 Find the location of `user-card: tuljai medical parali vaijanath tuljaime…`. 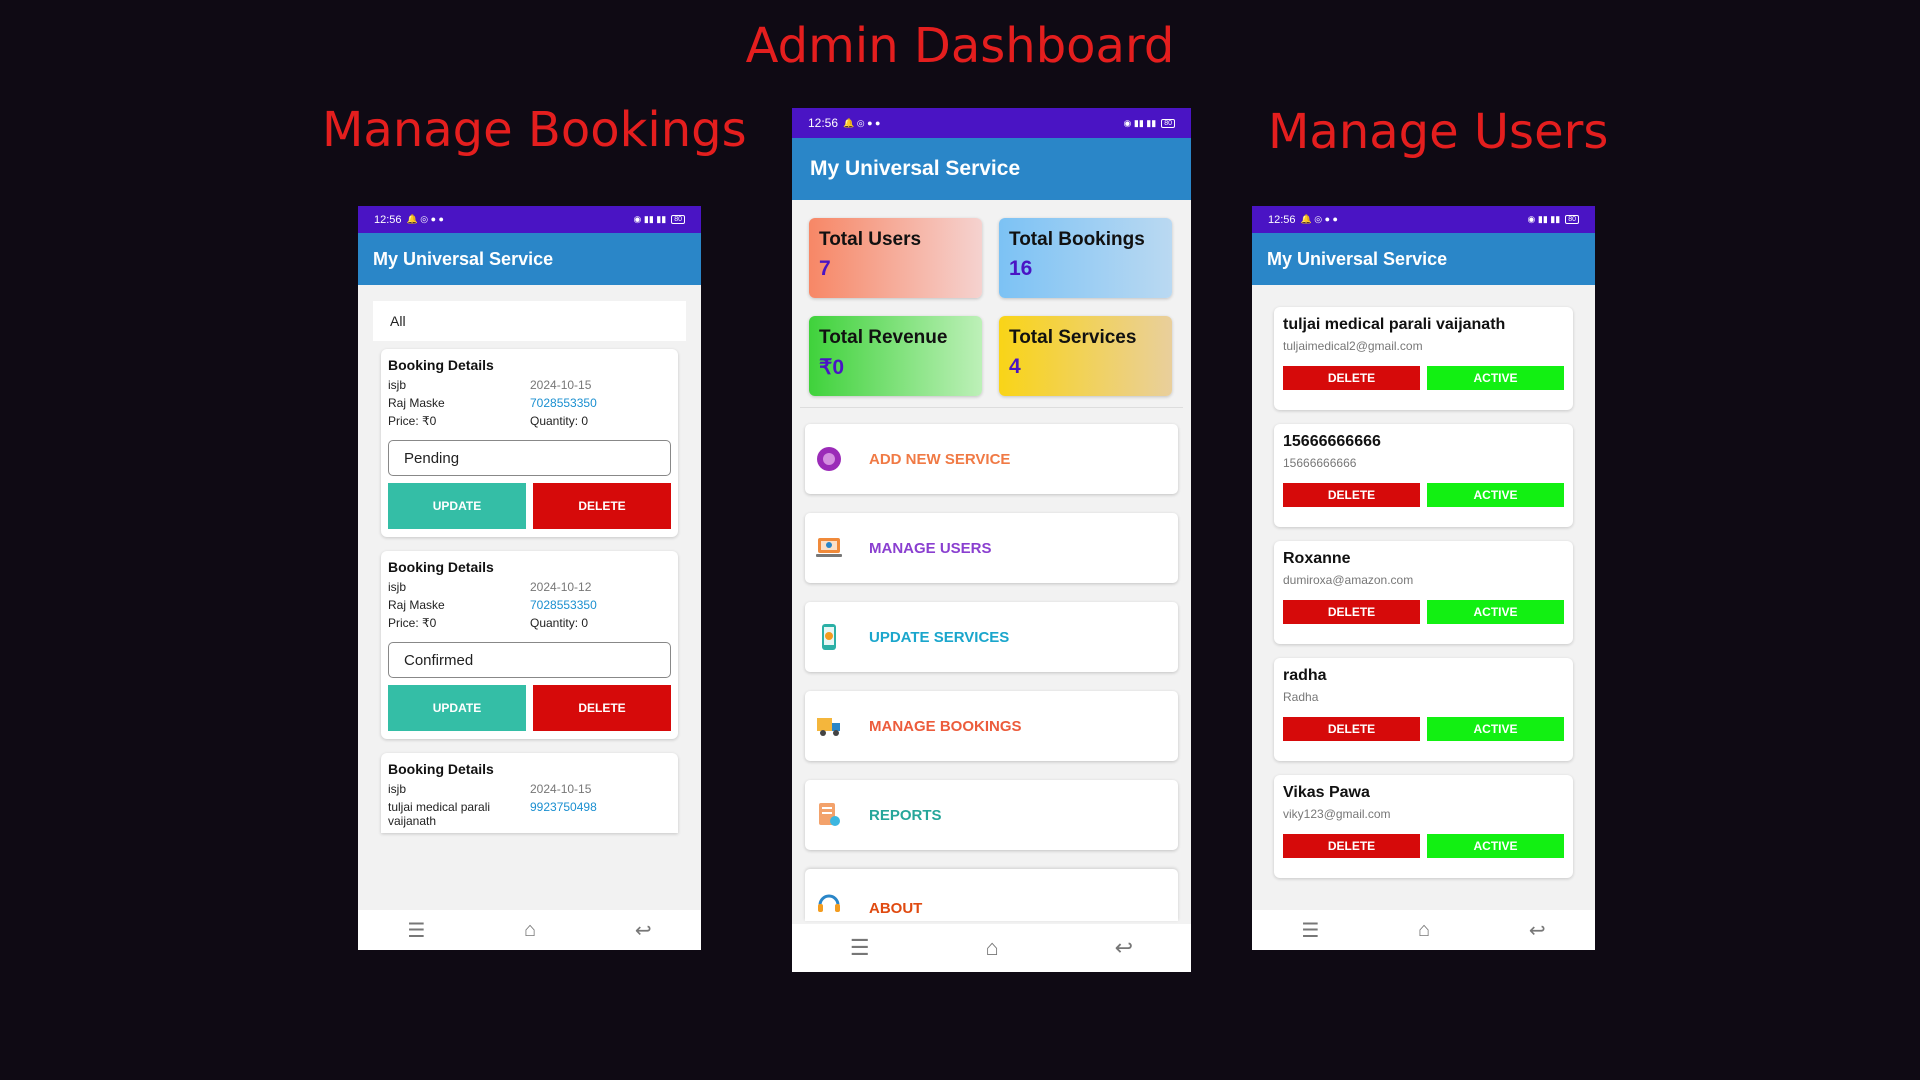

user-card: tuljai medical parali vaijanath tuljaime… is located at coordinates (1423, 358).